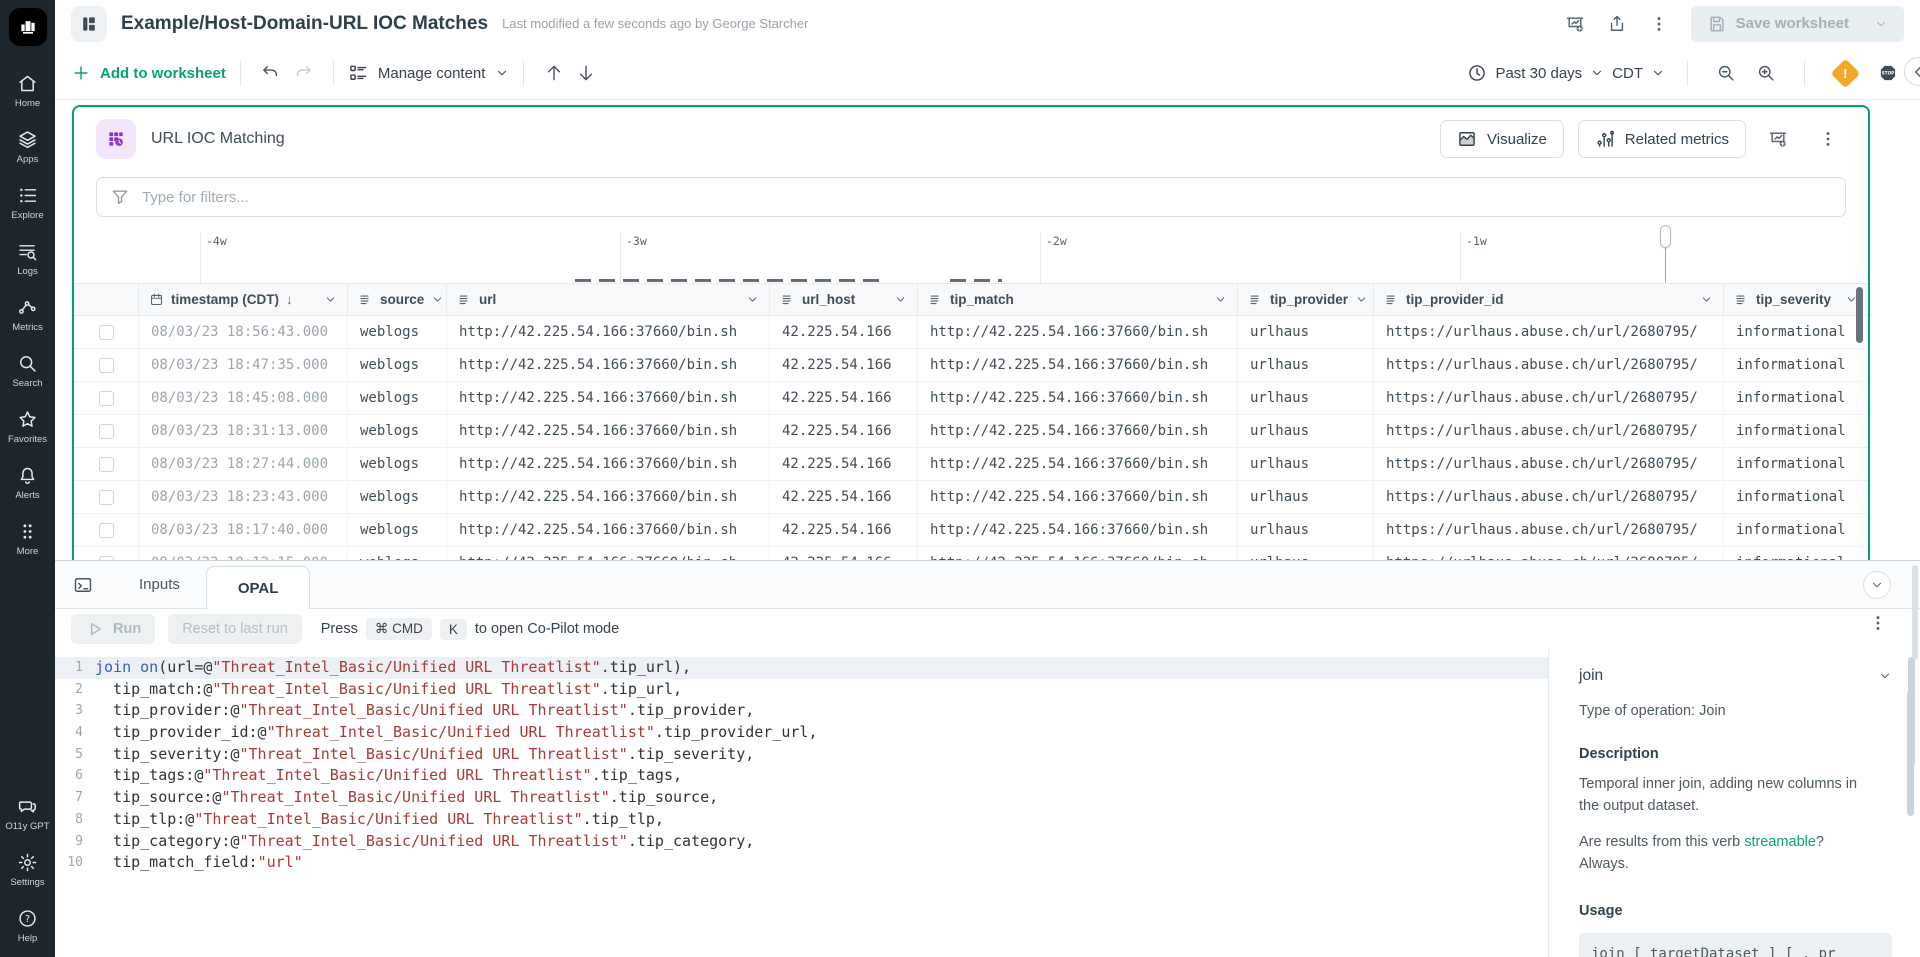  I want to click on collapse-right-rail-button, so click(1912, 71).